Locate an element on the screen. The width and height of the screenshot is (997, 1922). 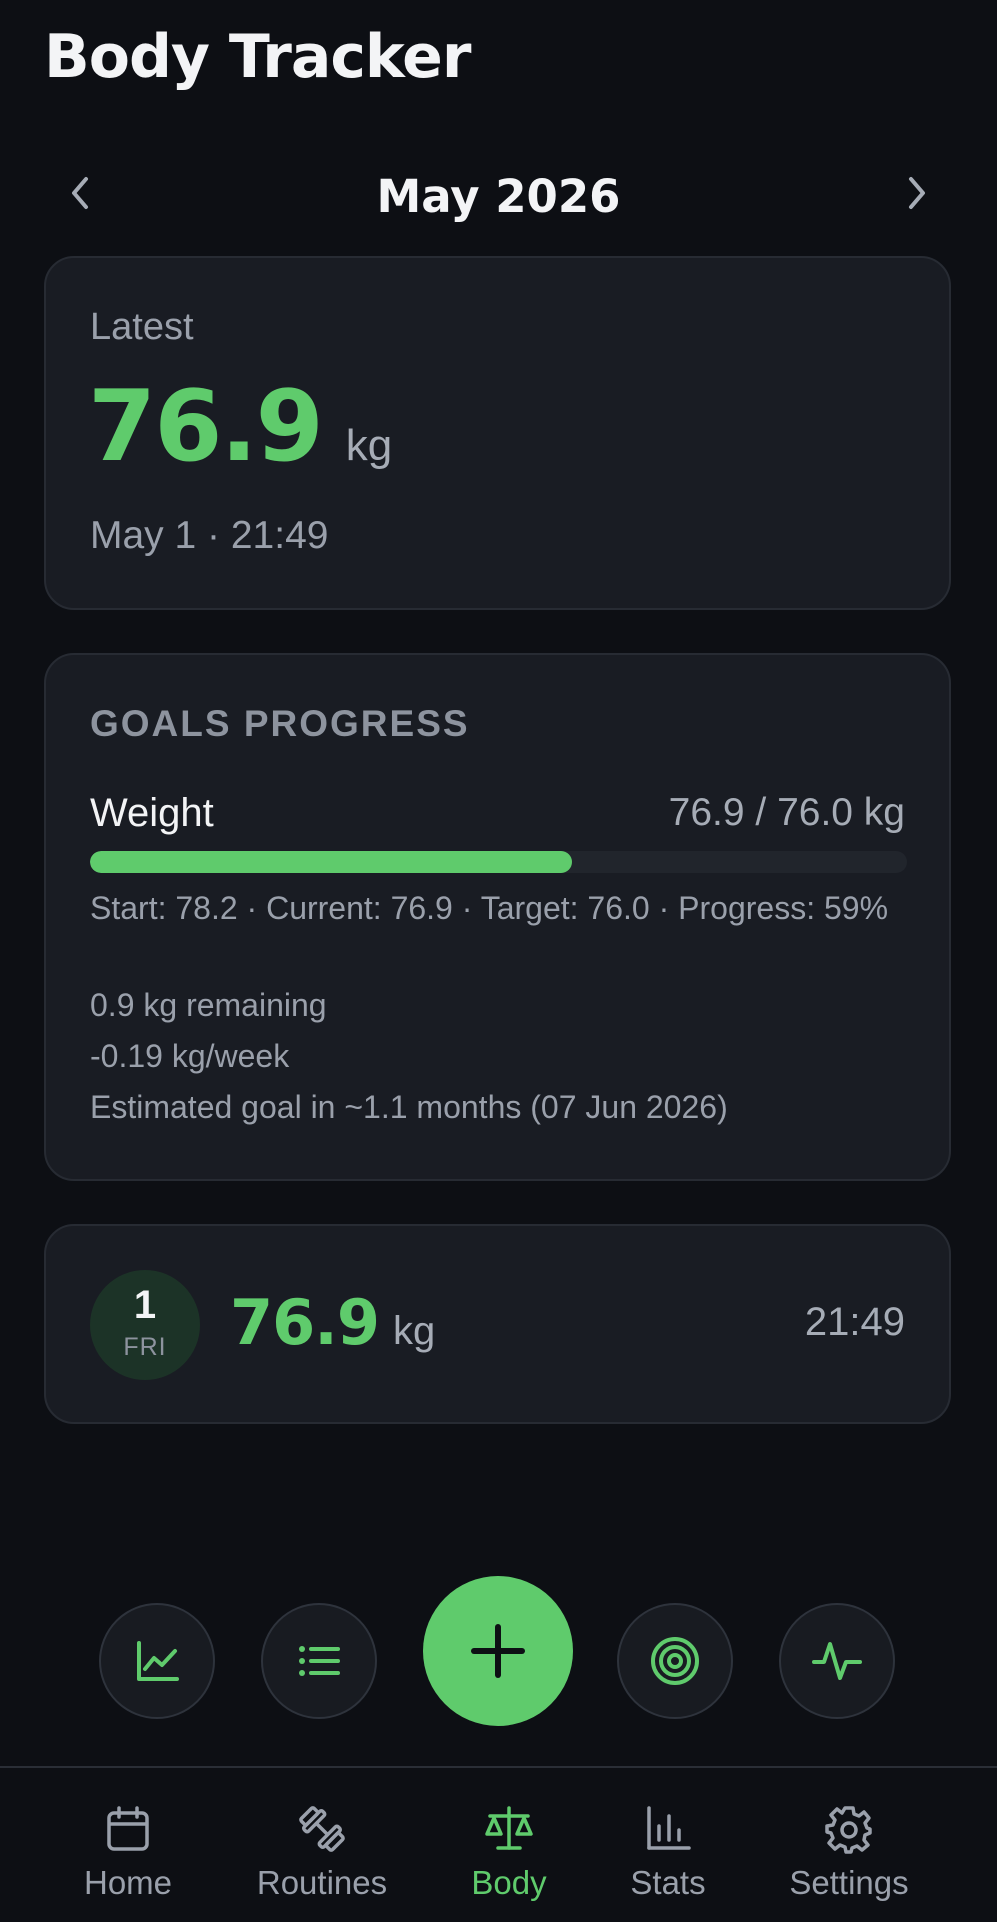
nav-item-home: Home is located at coordinates (128, 1845).